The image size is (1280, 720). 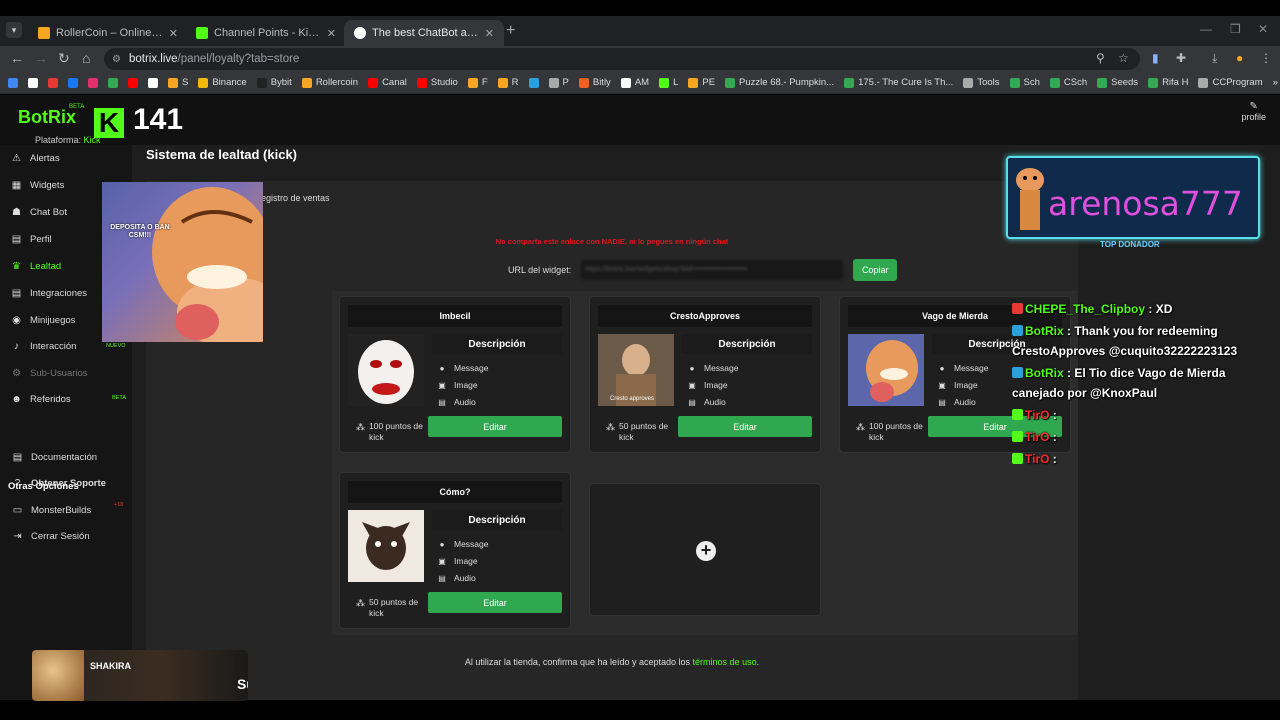 What do you see at coordinates (66, 510) in the screenshot?
I see `sidebar-other-2: ▭ MonsterBuilds` at bounding box center [66, 510].